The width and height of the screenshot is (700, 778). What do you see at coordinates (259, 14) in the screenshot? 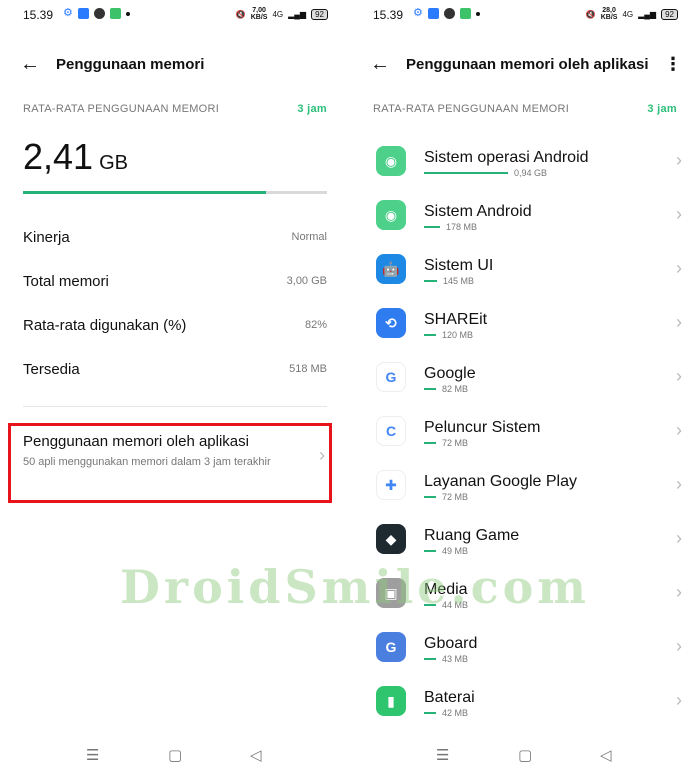
I see `network-speed: 7,00 KB/S` at bounding box center [259, 14].